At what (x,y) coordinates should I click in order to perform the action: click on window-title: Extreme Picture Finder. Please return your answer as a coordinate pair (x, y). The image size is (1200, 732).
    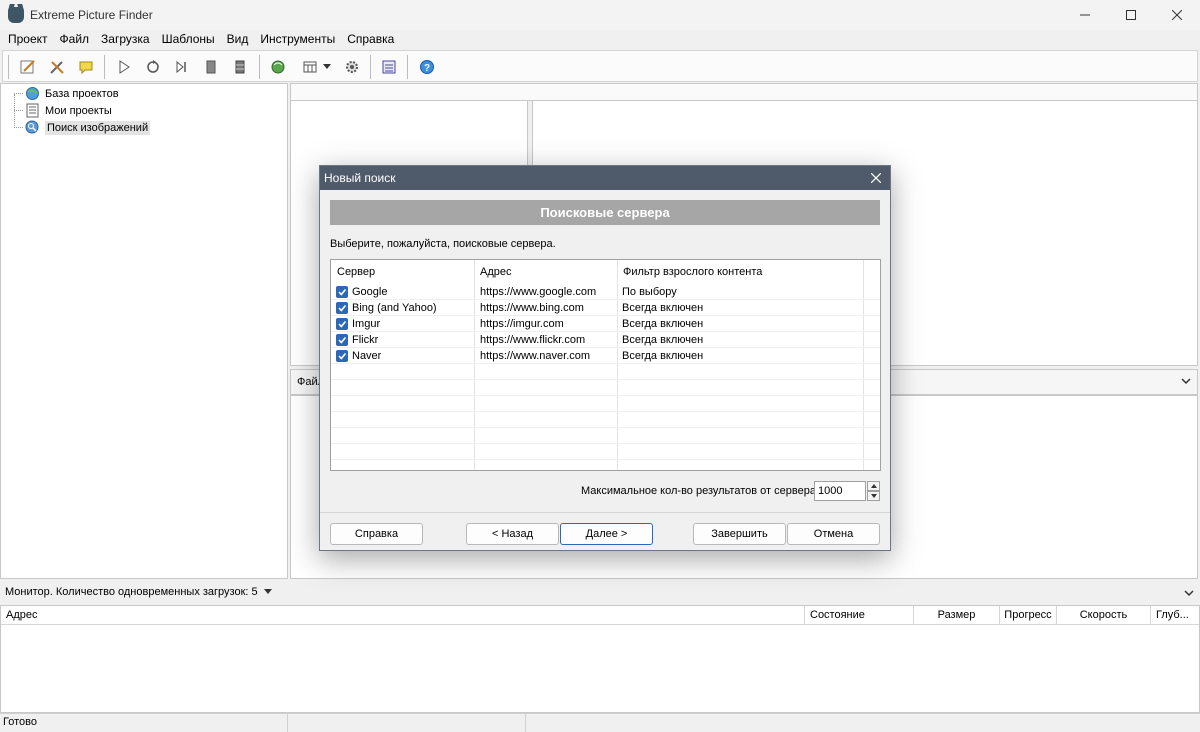
    Looking at the image, I should click on (91, 15).